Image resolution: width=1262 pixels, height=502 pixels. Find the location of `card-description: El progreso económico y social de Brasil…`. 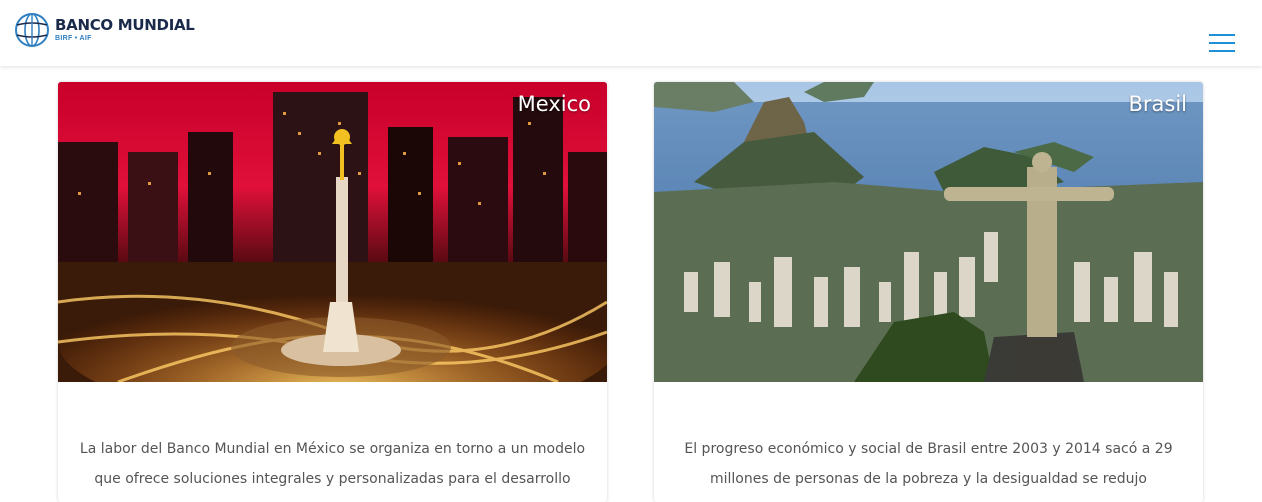

card-description: El progreso económico y social de Brasil… is located at coordinates (928, 471).